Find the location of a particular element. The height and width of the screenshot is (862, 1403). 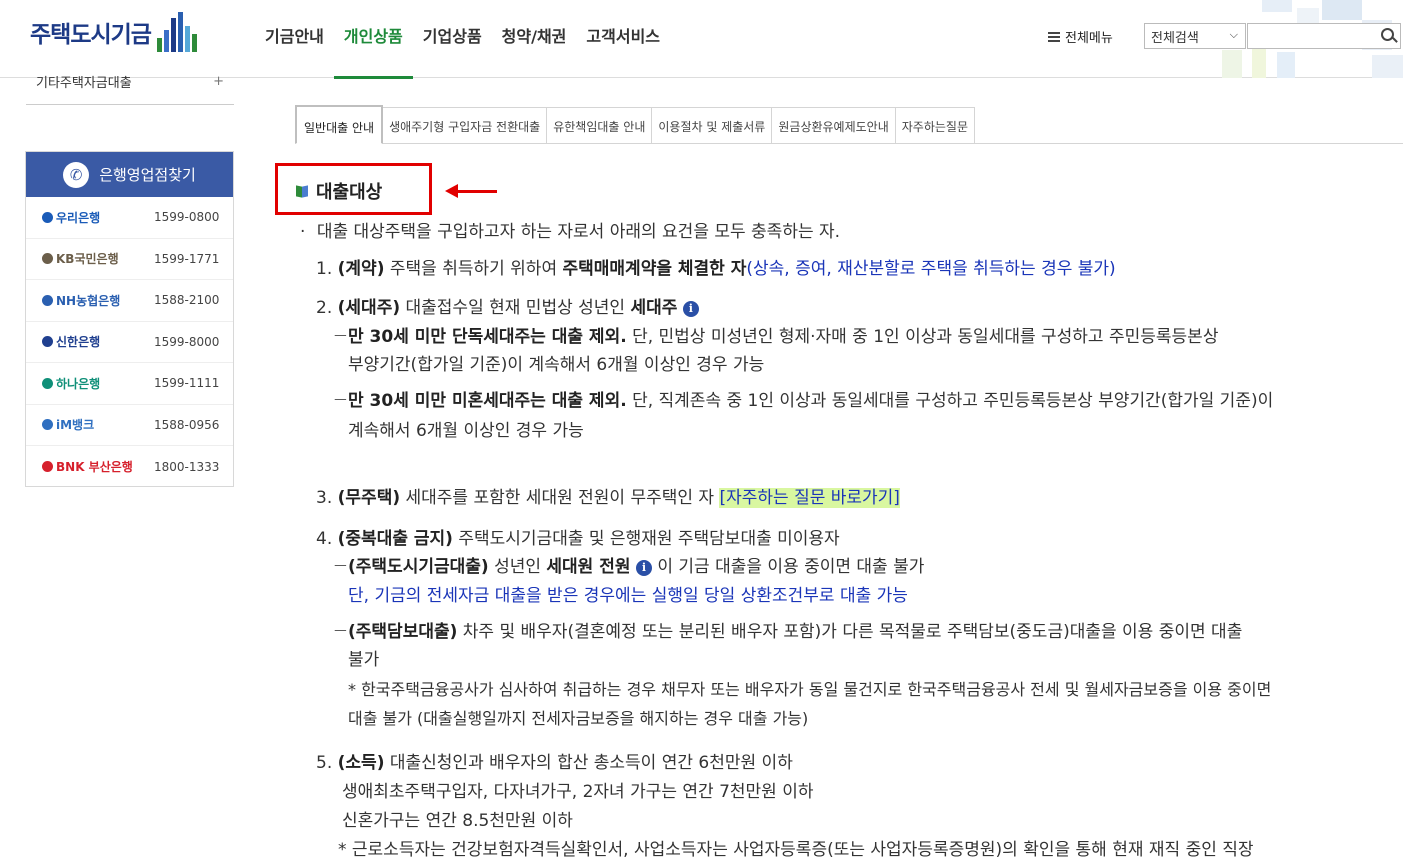

bank-row: 우리은행 1599-0800 is located at coordinates (129, 218).